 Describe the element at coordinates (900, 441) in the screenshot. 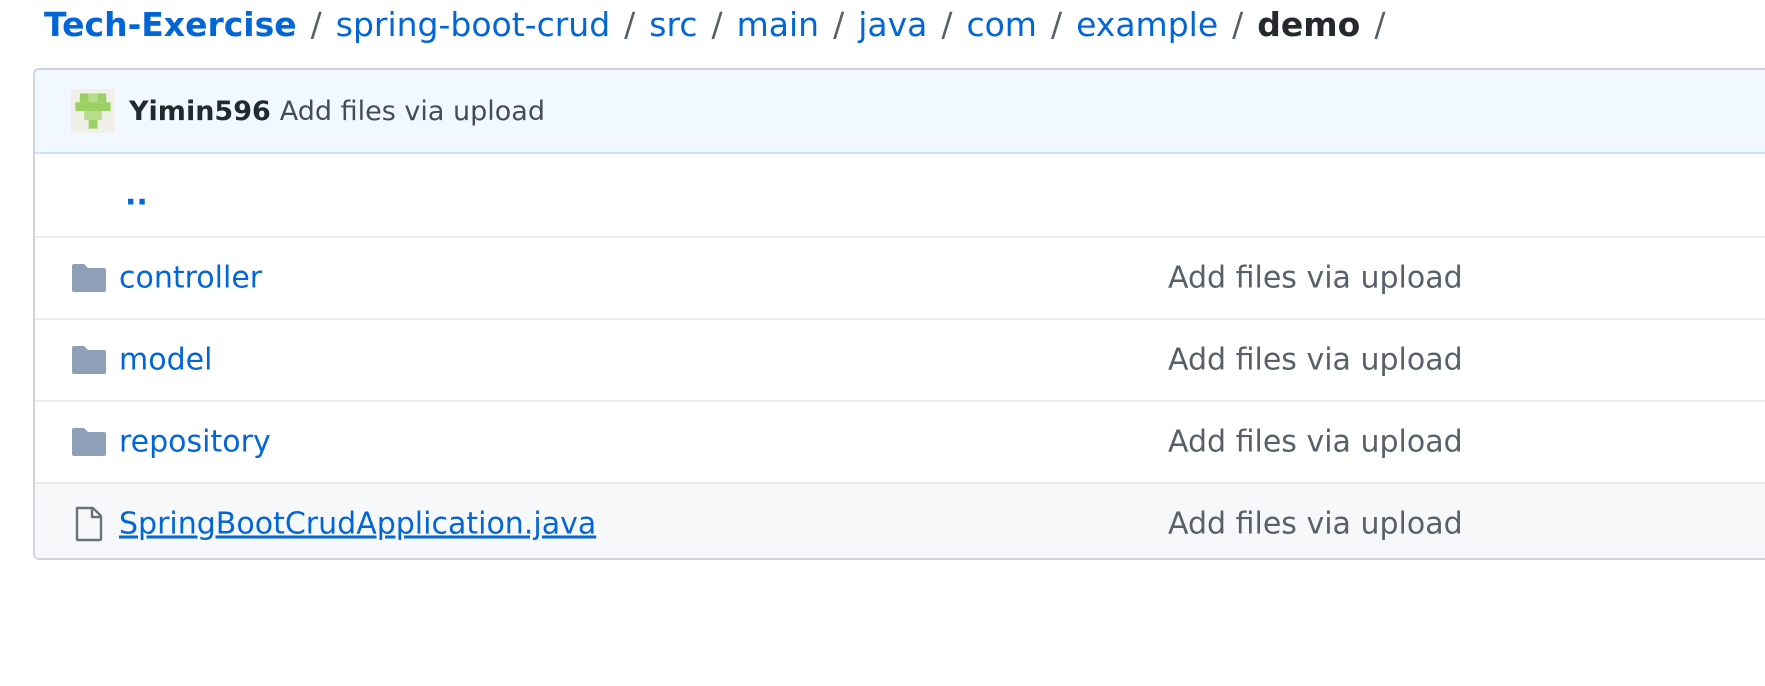

I see `table-row: repository Add files via upload` at that location.